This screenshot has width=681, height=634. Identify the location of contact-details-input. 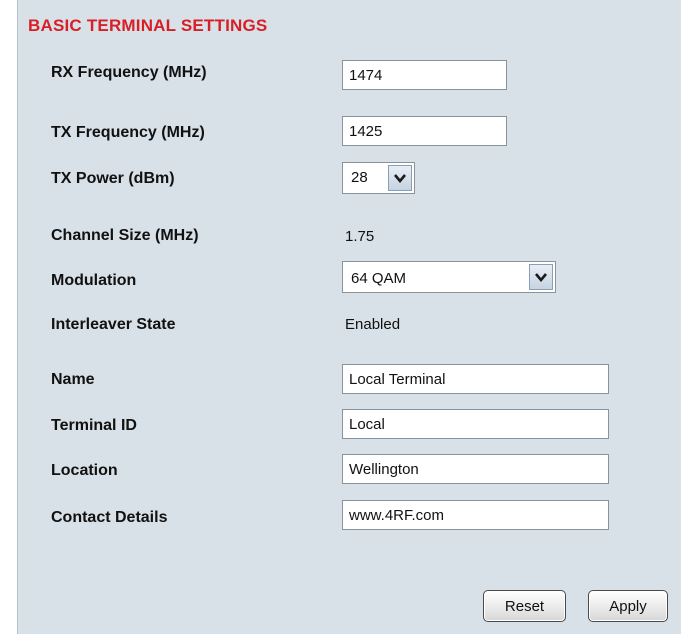
(475, 515).